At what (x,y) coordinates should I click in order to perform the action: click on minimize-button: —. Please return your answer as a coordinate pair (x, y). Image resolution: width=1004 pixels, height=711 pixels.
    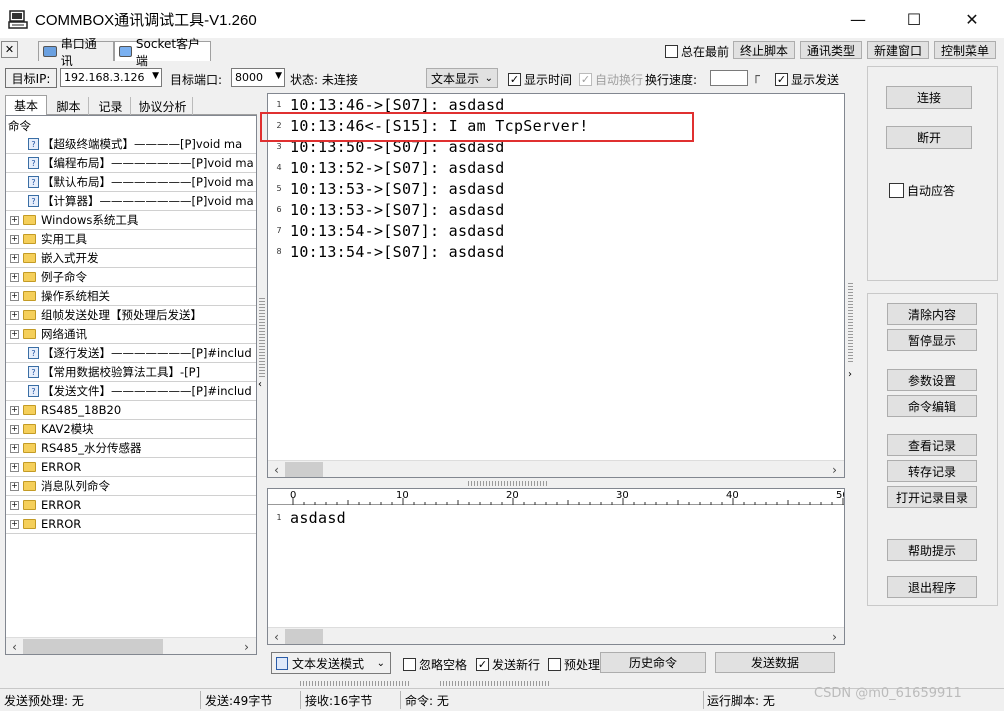
    Looking at the image, I should click on (858, 19).